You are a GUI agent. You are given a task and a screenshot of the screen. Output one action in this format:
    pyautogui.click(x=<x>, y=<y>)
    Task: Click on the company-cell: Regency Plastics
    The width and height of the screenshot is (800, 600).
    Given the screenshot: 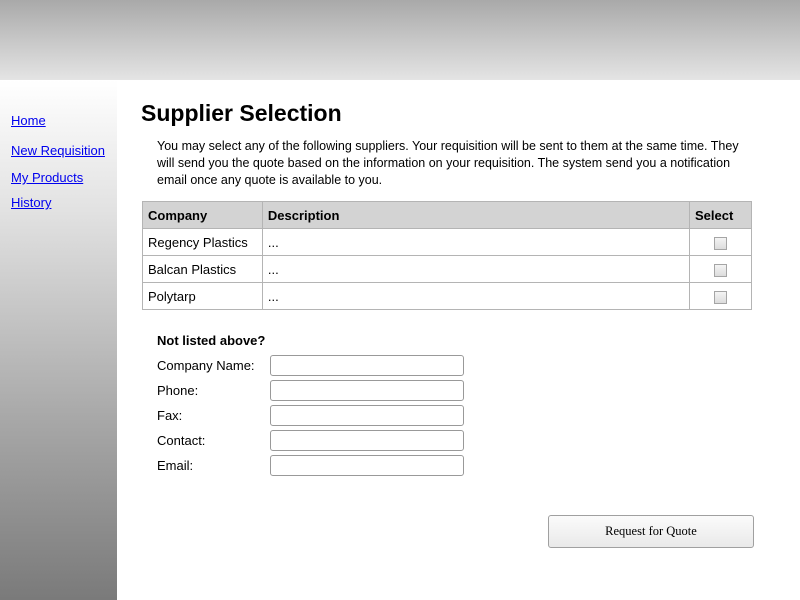 What is the action you would take?
    pyautogui.click(x=202, y=242)
    